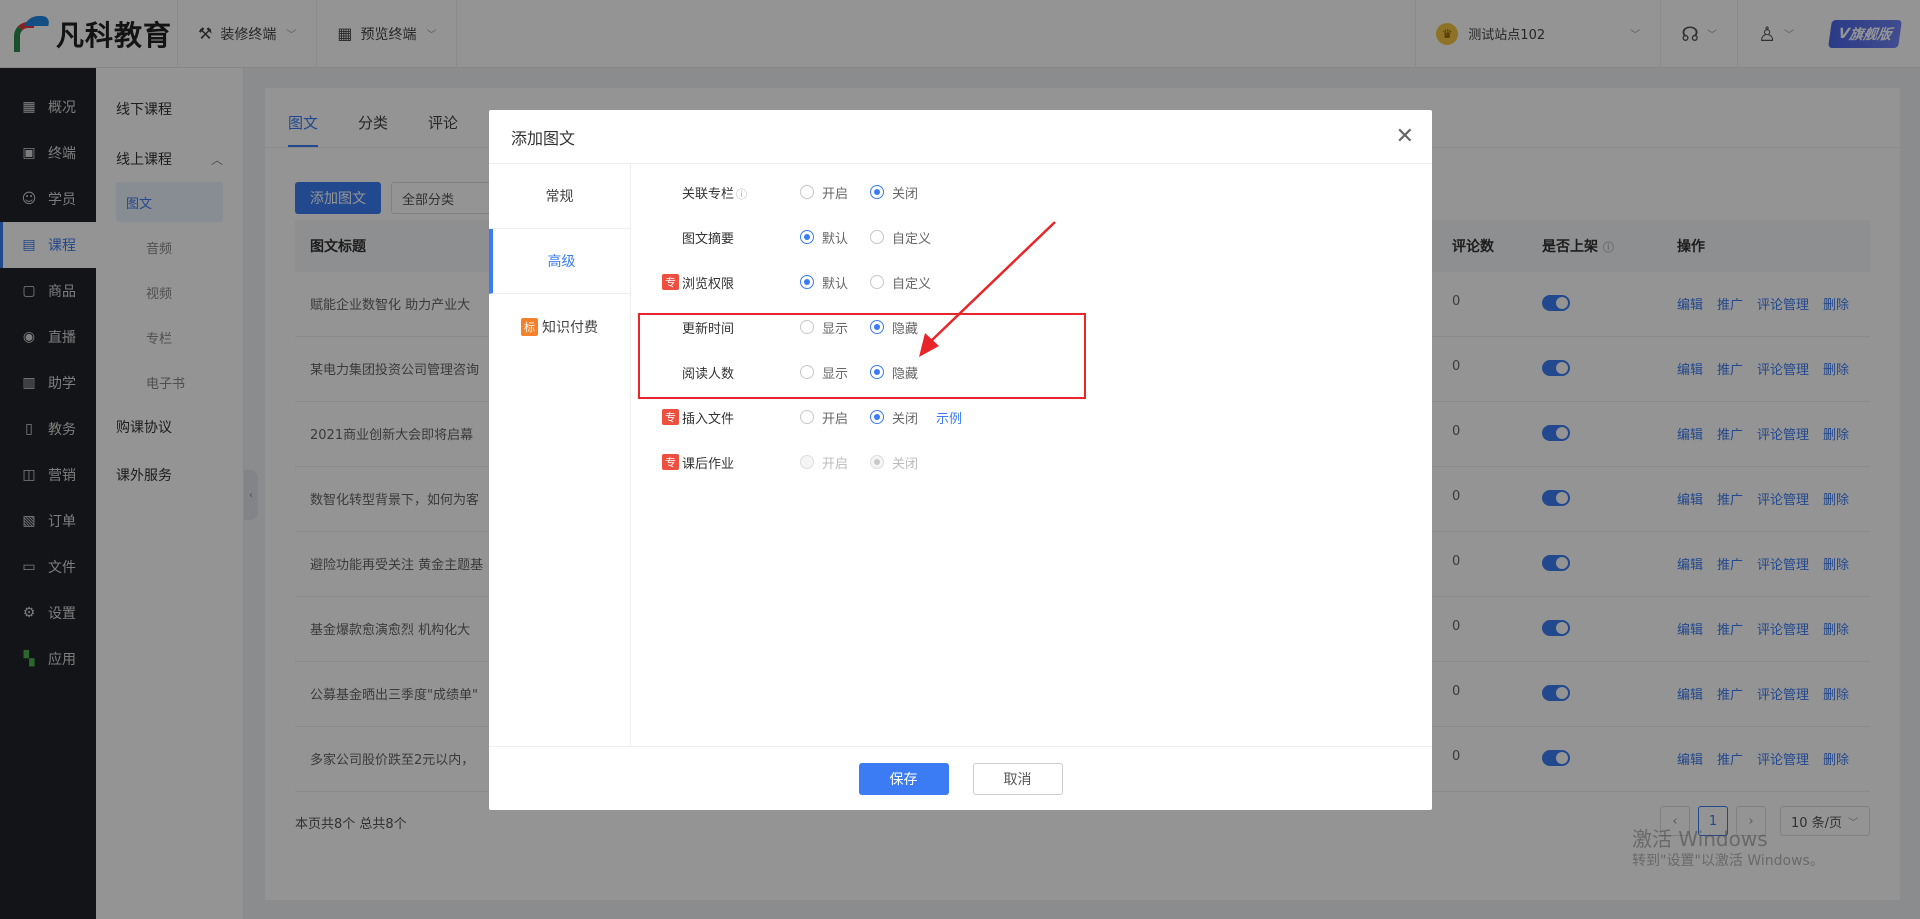 This screenshot has width=1920, height=919. Describe the element at coordinates (560, 455) in the screenshot. I see `dialog-side-tabs: 常规 高级 标知识付费` at that location.